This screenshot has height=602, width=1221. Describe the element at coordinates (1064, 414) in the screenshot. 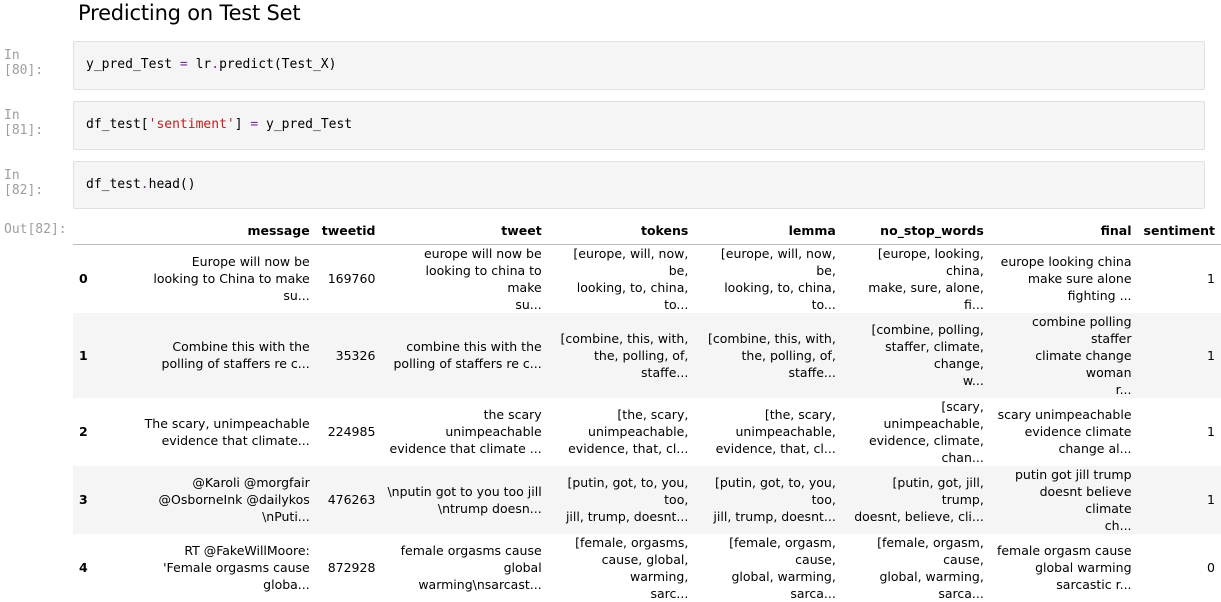

I see `cell-line: scary unimpeachable` at that location.